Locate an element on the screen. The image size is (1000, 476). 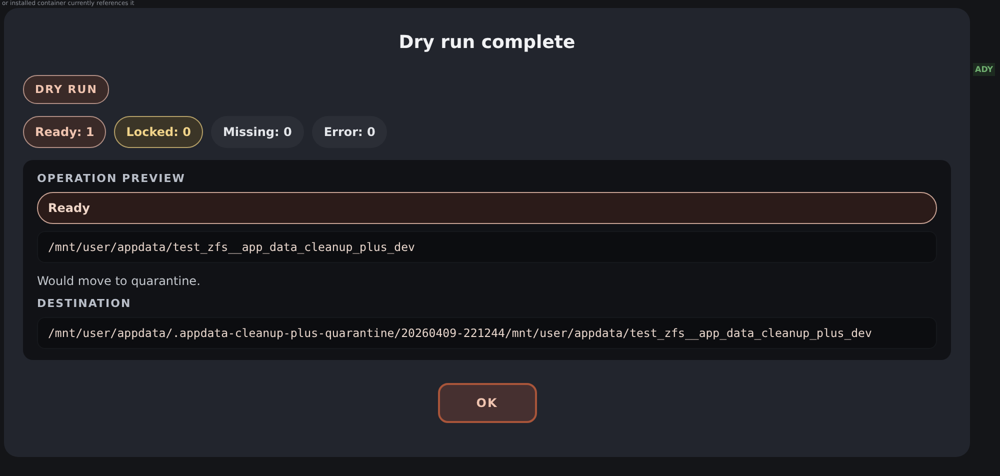
section-heading: OPERATION PREVIEW is located at coordinates (111, 178).